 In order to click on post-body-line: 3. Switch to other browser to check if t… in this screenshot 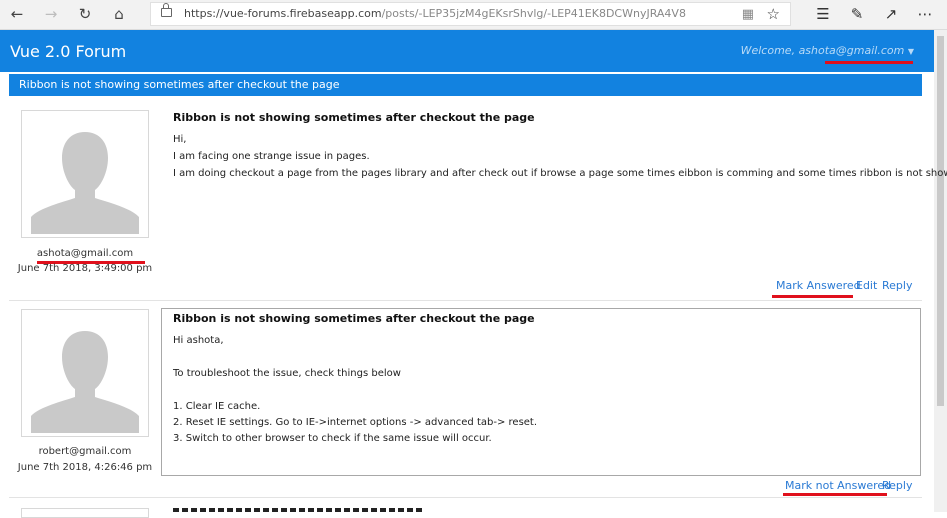, I will do `click(332, 438)`.